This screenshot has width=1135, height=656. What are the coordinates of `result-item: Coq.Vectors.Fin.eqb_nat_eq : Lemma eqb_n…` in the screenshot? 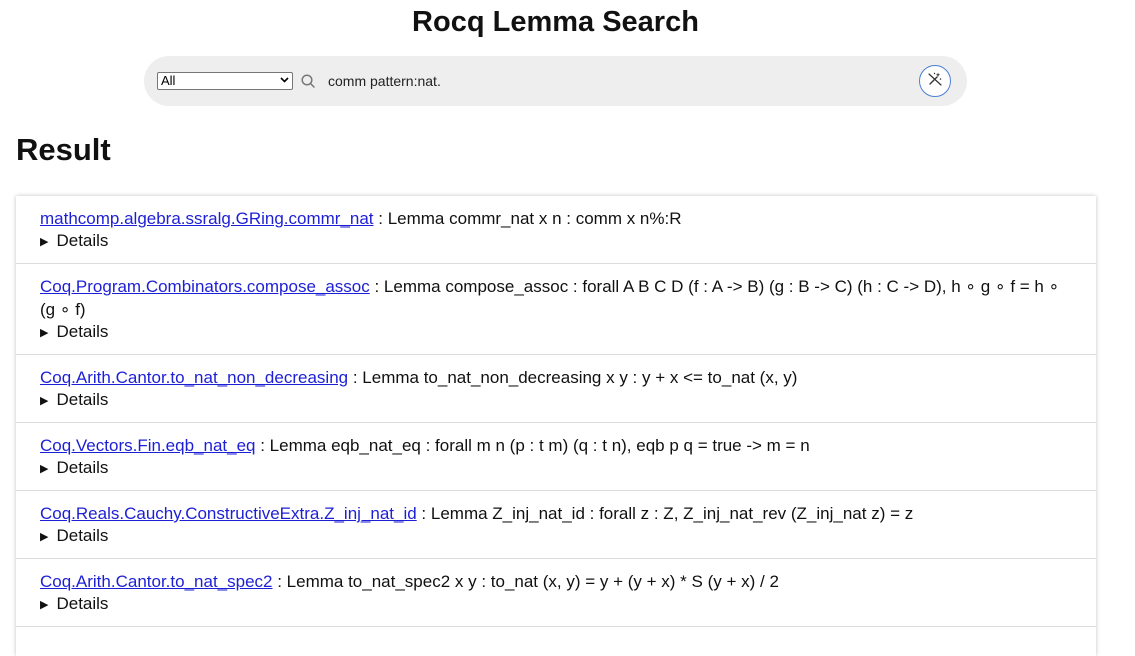 It's located at (556, 457).